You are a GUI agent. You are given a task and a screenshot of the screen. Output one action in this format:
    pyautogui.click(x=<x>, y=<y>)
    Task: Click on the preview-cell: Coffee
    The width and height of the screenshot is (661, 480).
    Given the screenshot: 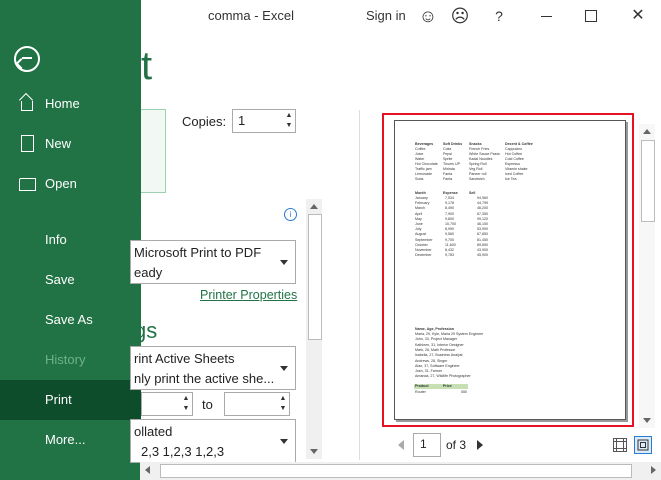 What is the action you would take?
    pyautogui.click(x=420, y=149)
    